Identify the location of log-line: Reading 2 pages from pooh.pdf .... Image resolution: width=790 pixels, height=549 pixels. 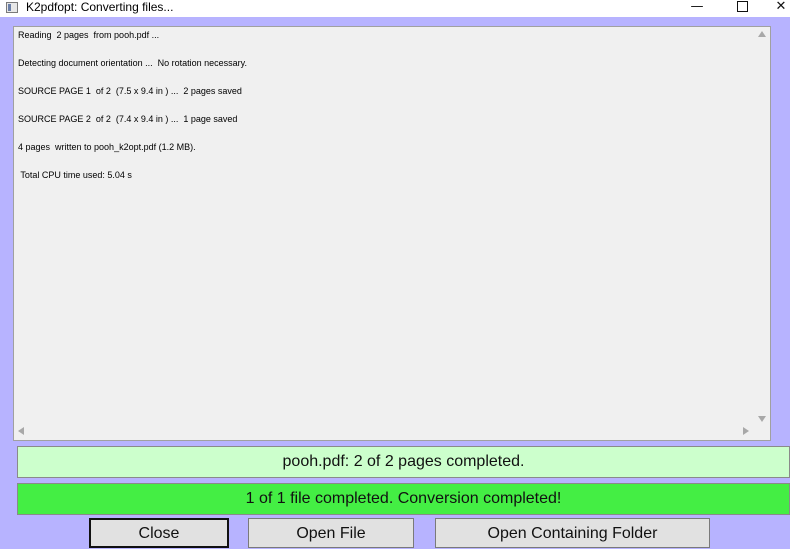
(89, 35).